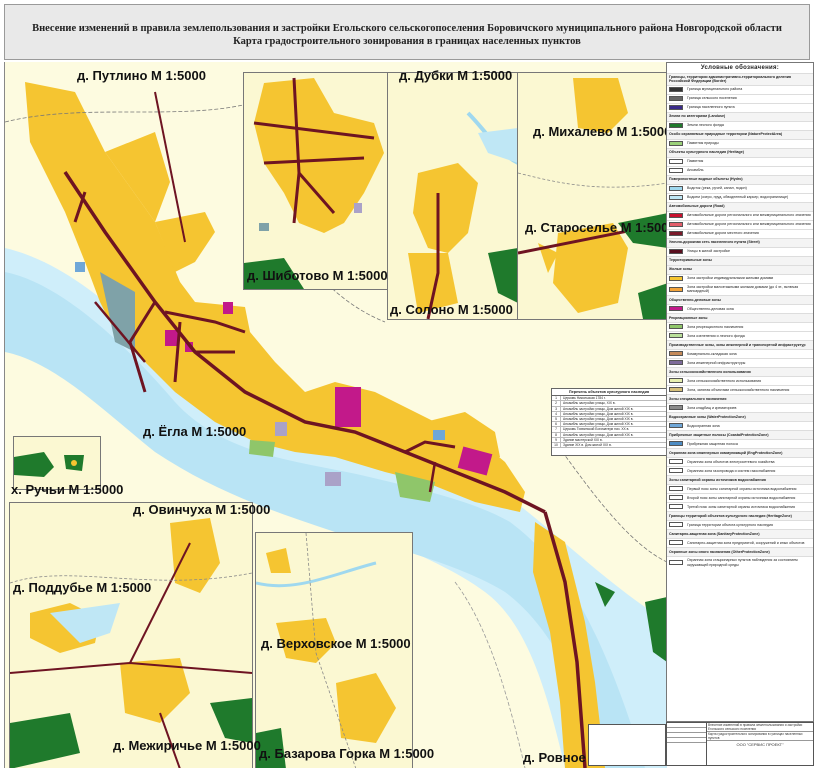 Image resolution: width=816 pixels, height=768 pixels. Describe the element at coordinates (740, 269) in the screenshot. I see `legend-row: Жилые зоны` at that location.